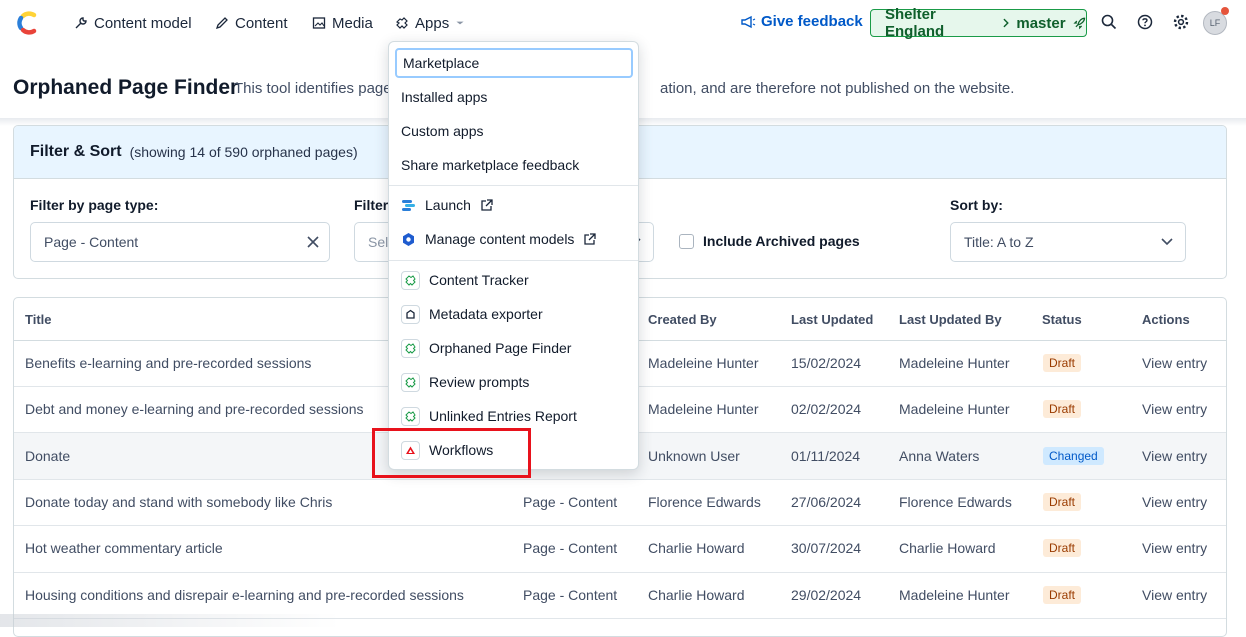 The image size is (1246, 637). Describe the element at coordinates (371, 205) in the screenshot. I see `second-filter-label: Filter` at that location.